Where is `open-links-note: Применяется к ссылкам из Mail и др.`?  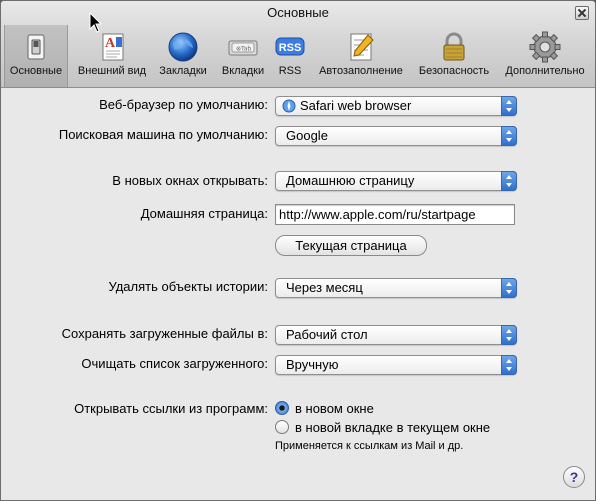 open-links-note: Применяется к ссылкам из Mail и др. is located at coordinates (369, 446).